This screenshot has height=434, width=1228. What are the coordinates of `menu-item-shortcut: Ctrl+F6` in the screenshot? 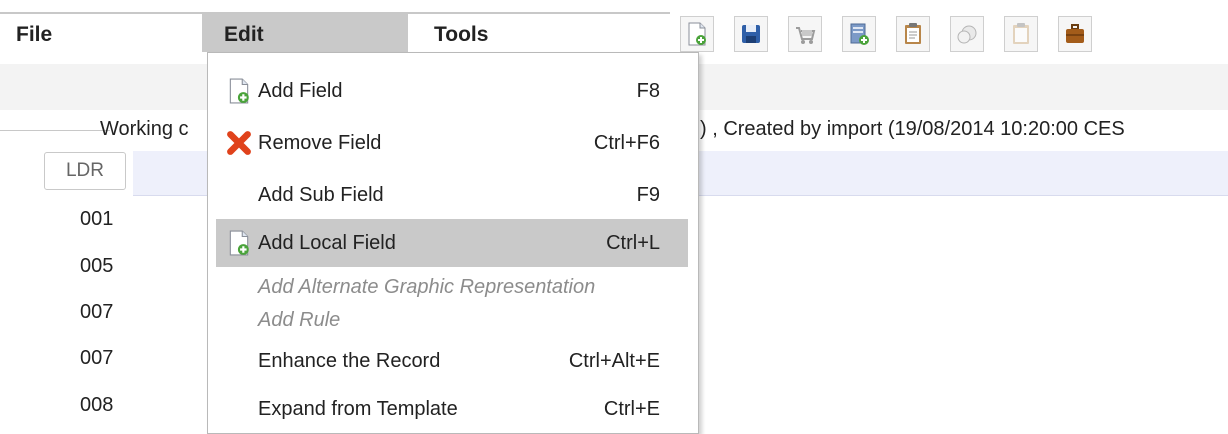 It's located at (626, 143).